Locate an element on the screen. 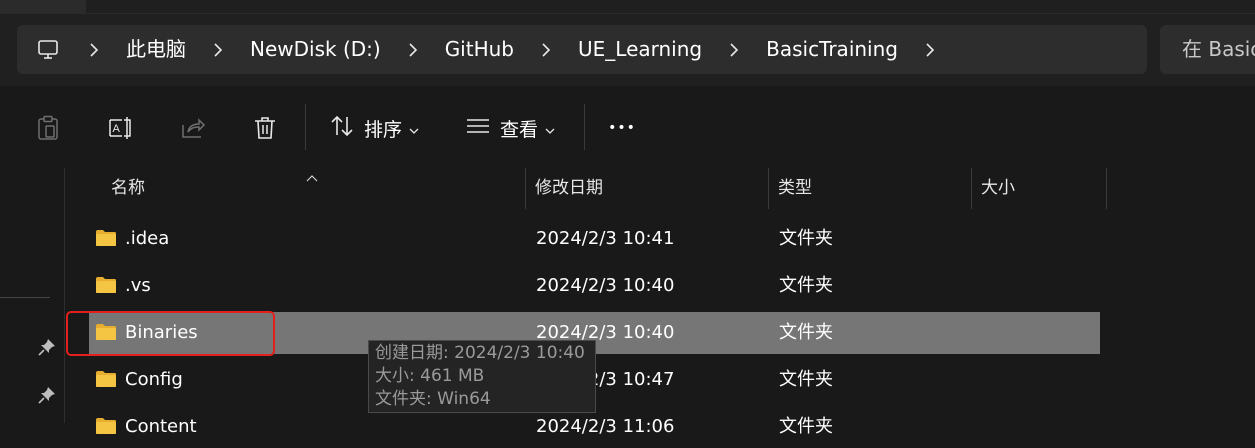  share-icon is located at coordinates (193, 128).